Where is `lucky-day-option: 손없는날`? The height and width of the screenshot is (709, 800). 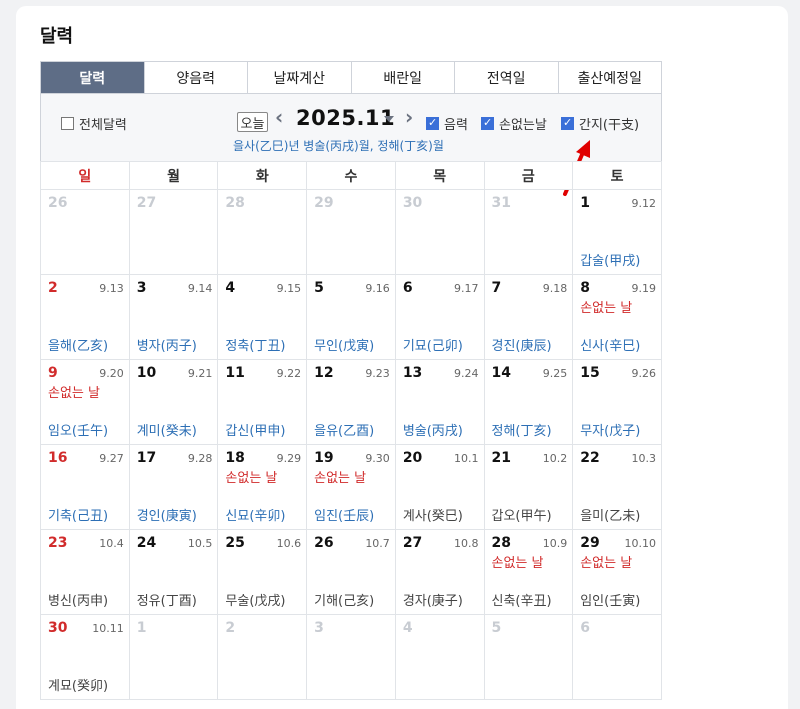 lucky-day-option: 손없는날 is located at coordinates (514, 123).